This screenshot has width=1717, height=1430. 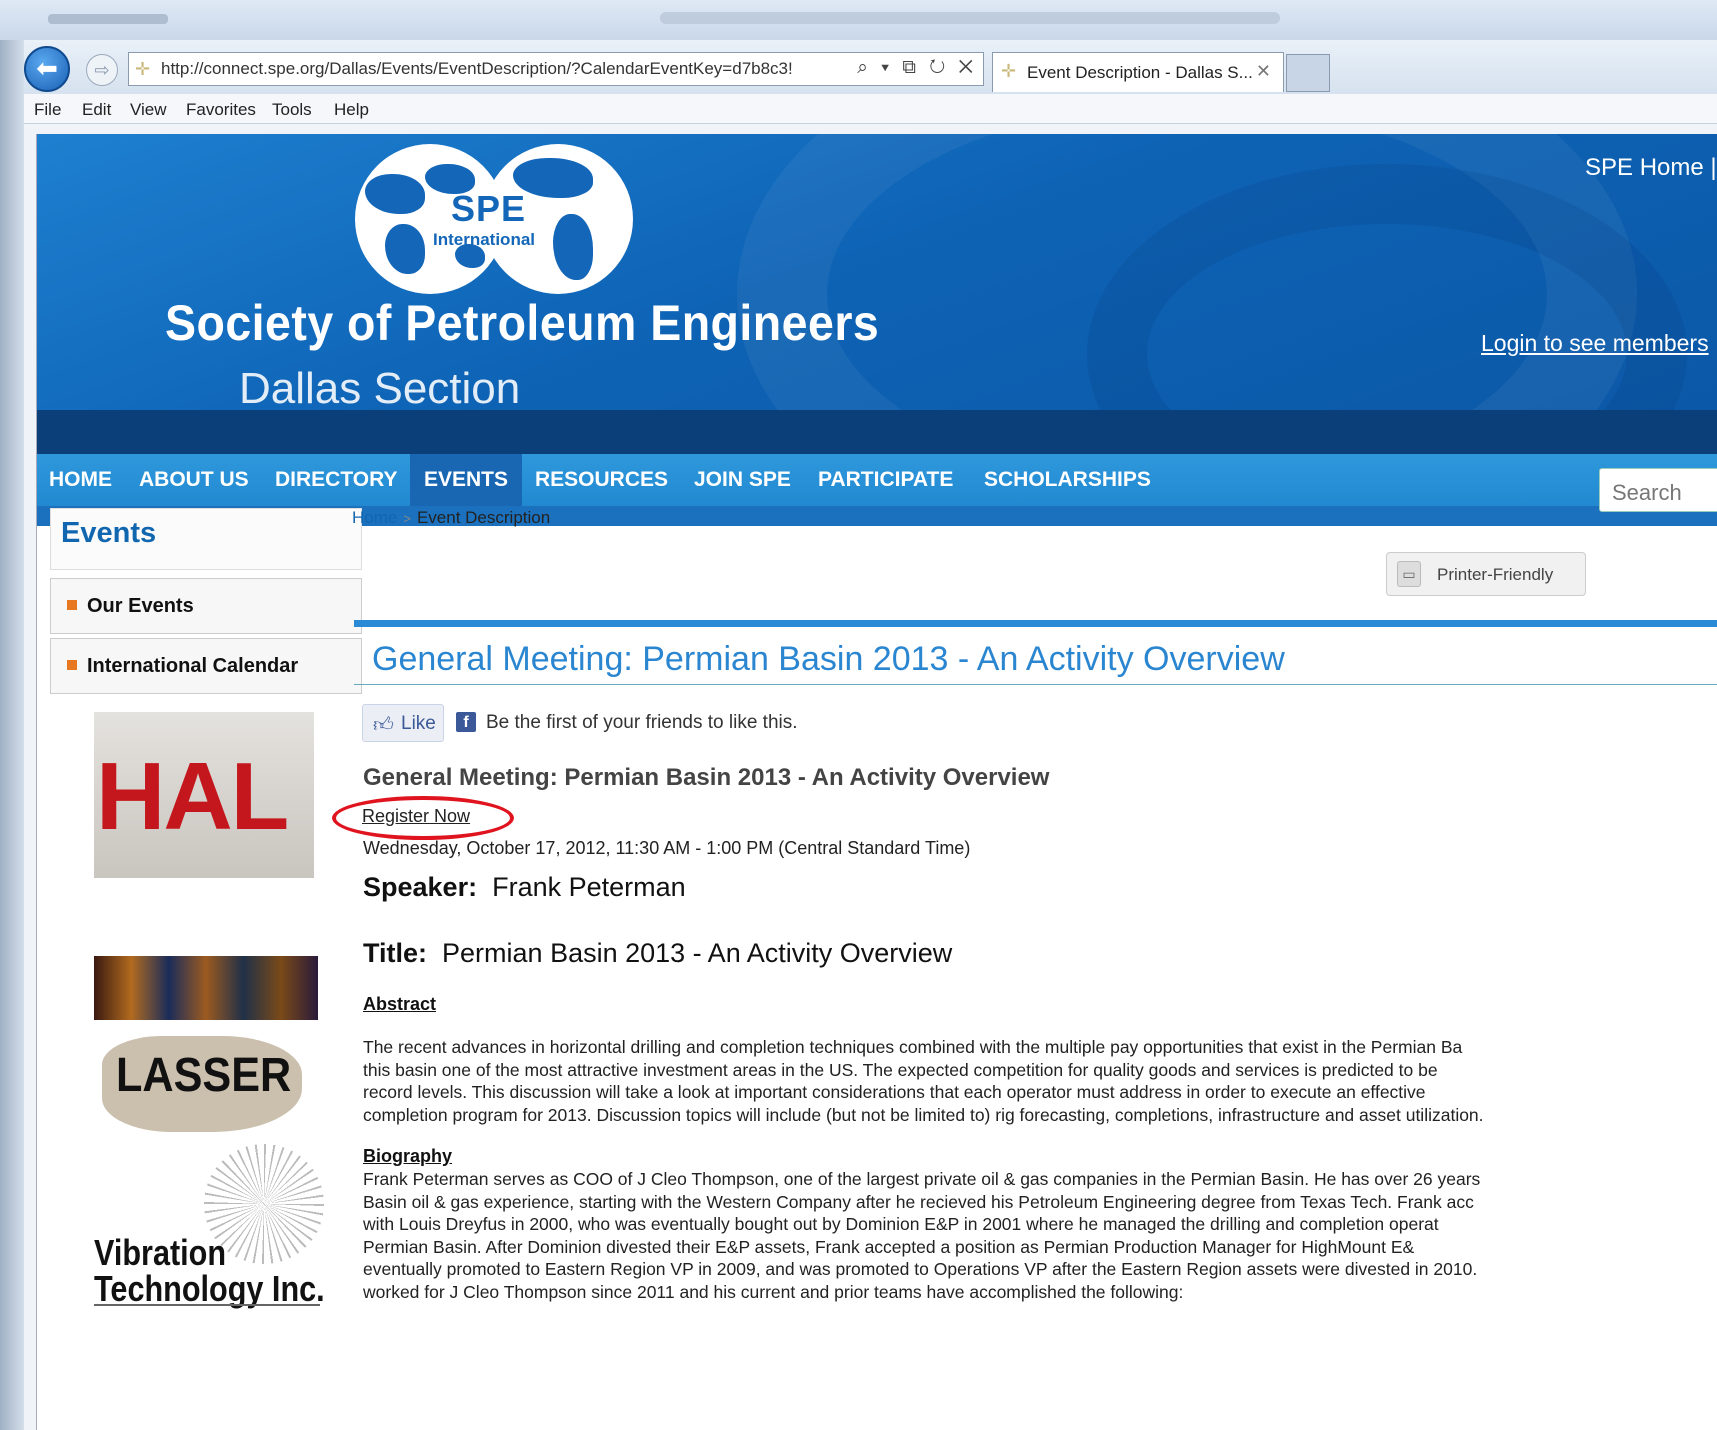 I want to click on forward-arrow-icon: ⇨, so click(x=102, y=70).